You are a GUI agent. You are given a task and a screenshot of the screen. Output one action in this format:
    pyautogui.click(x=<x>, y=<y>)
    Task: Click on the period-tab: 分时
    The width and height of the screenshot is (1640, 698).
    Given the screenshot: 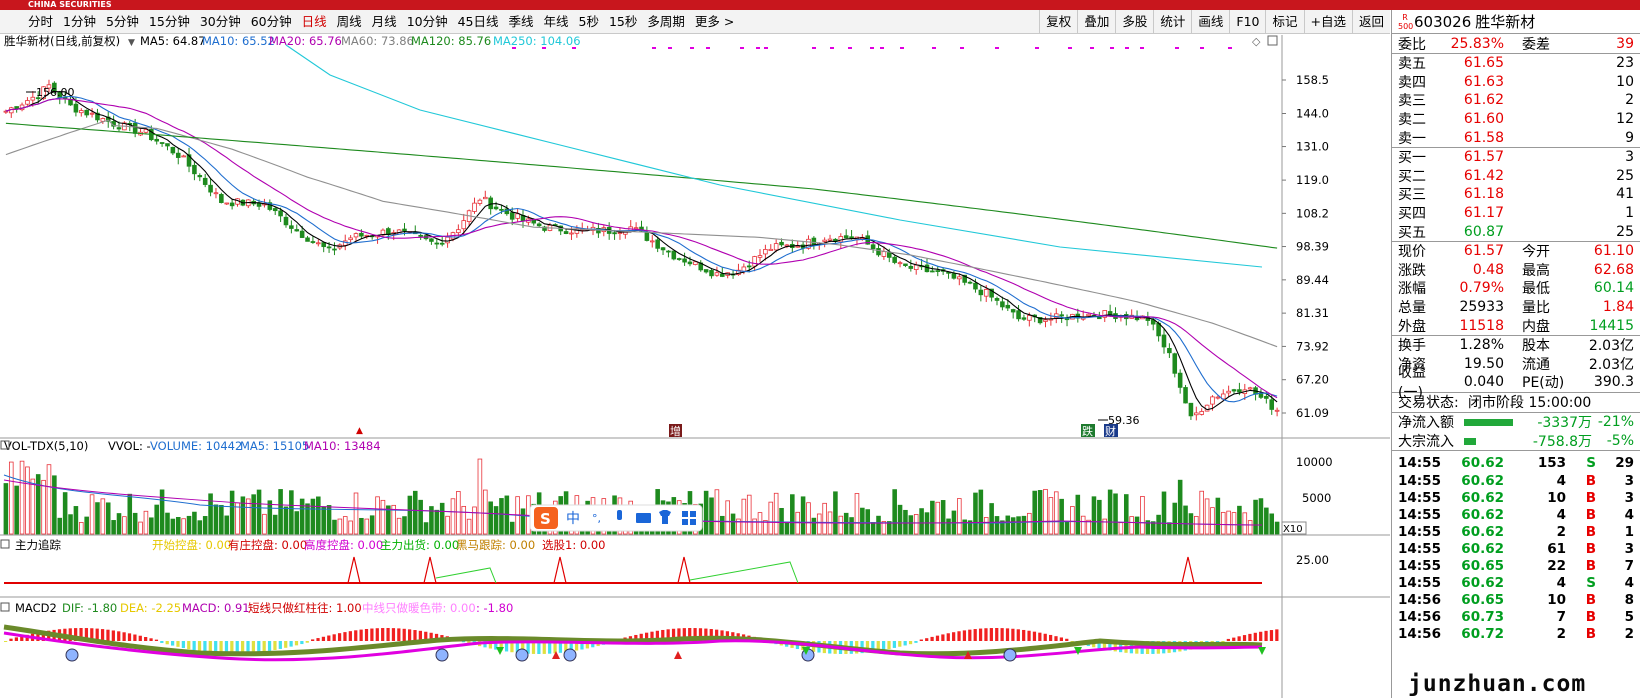 What is the action you would take?
    pyautogui.click(x=29, y=22)
    